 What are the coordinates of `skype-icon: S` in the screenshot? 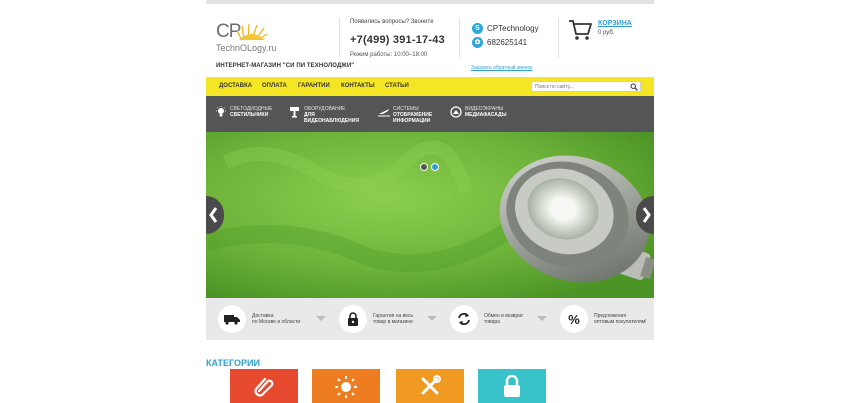 It's located at (477, 28).